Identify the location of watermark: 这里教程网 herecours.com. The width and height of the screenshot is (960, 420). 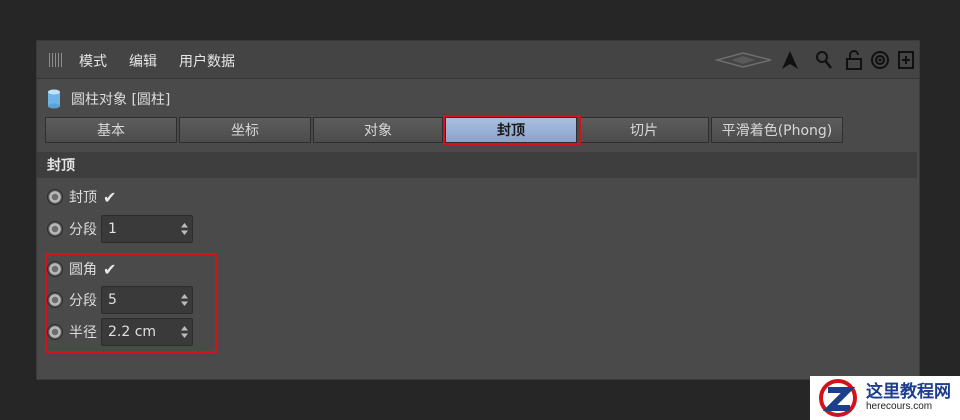
(885, 398).